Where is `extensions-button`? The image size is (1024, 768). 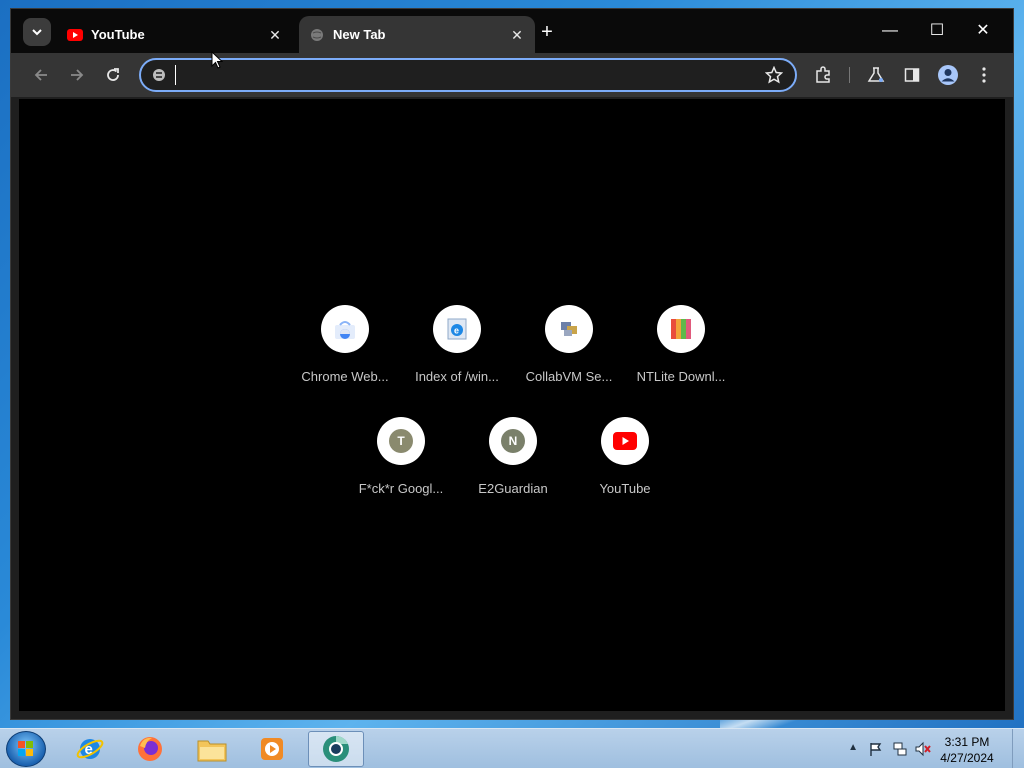 extensions-button is located at coordinates (823, 75).